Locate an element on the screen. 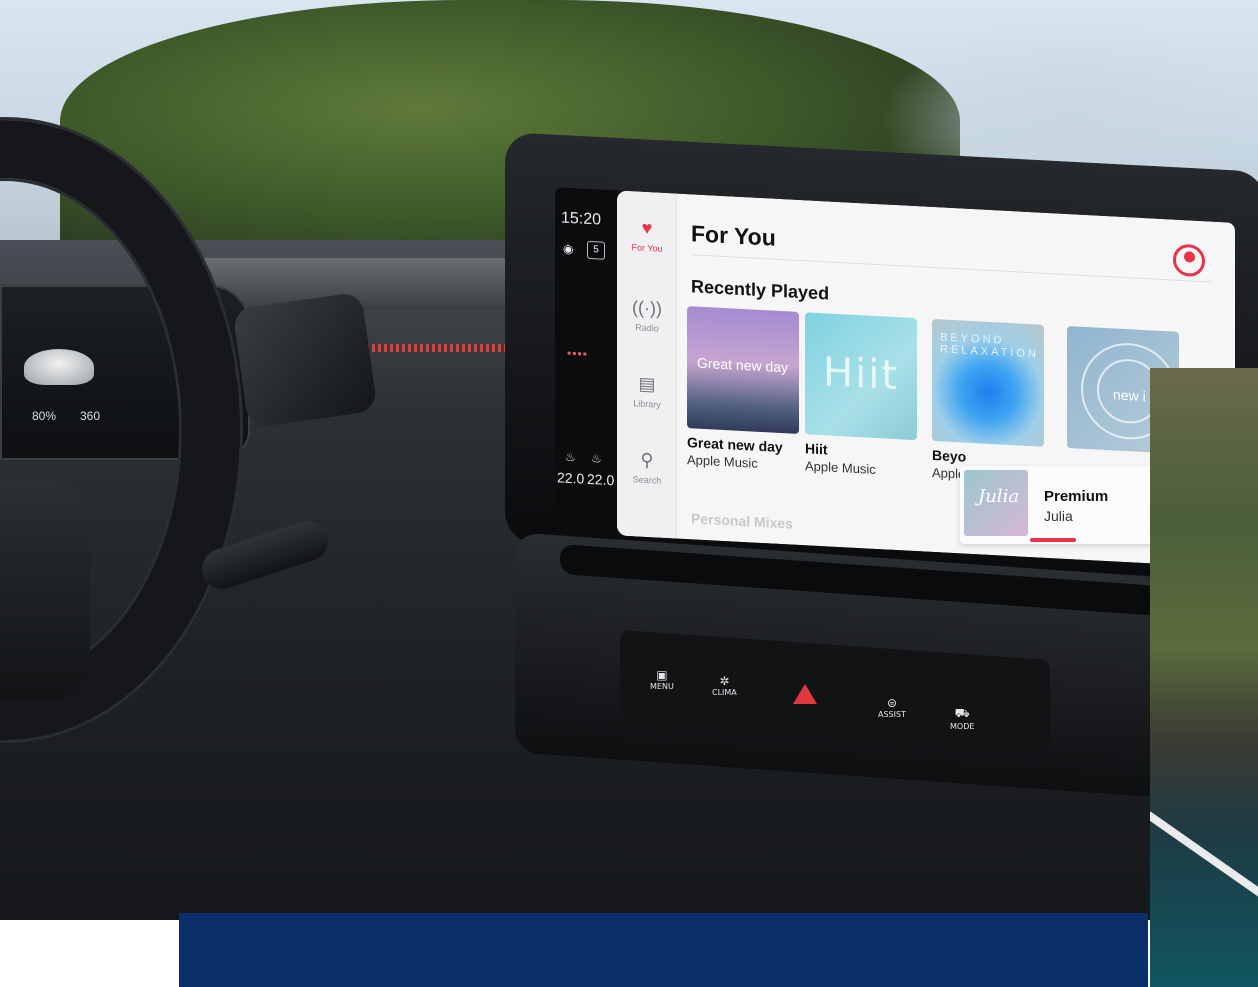  seat-heat-right-icon: ♨ is located at coordinates (596, 458).